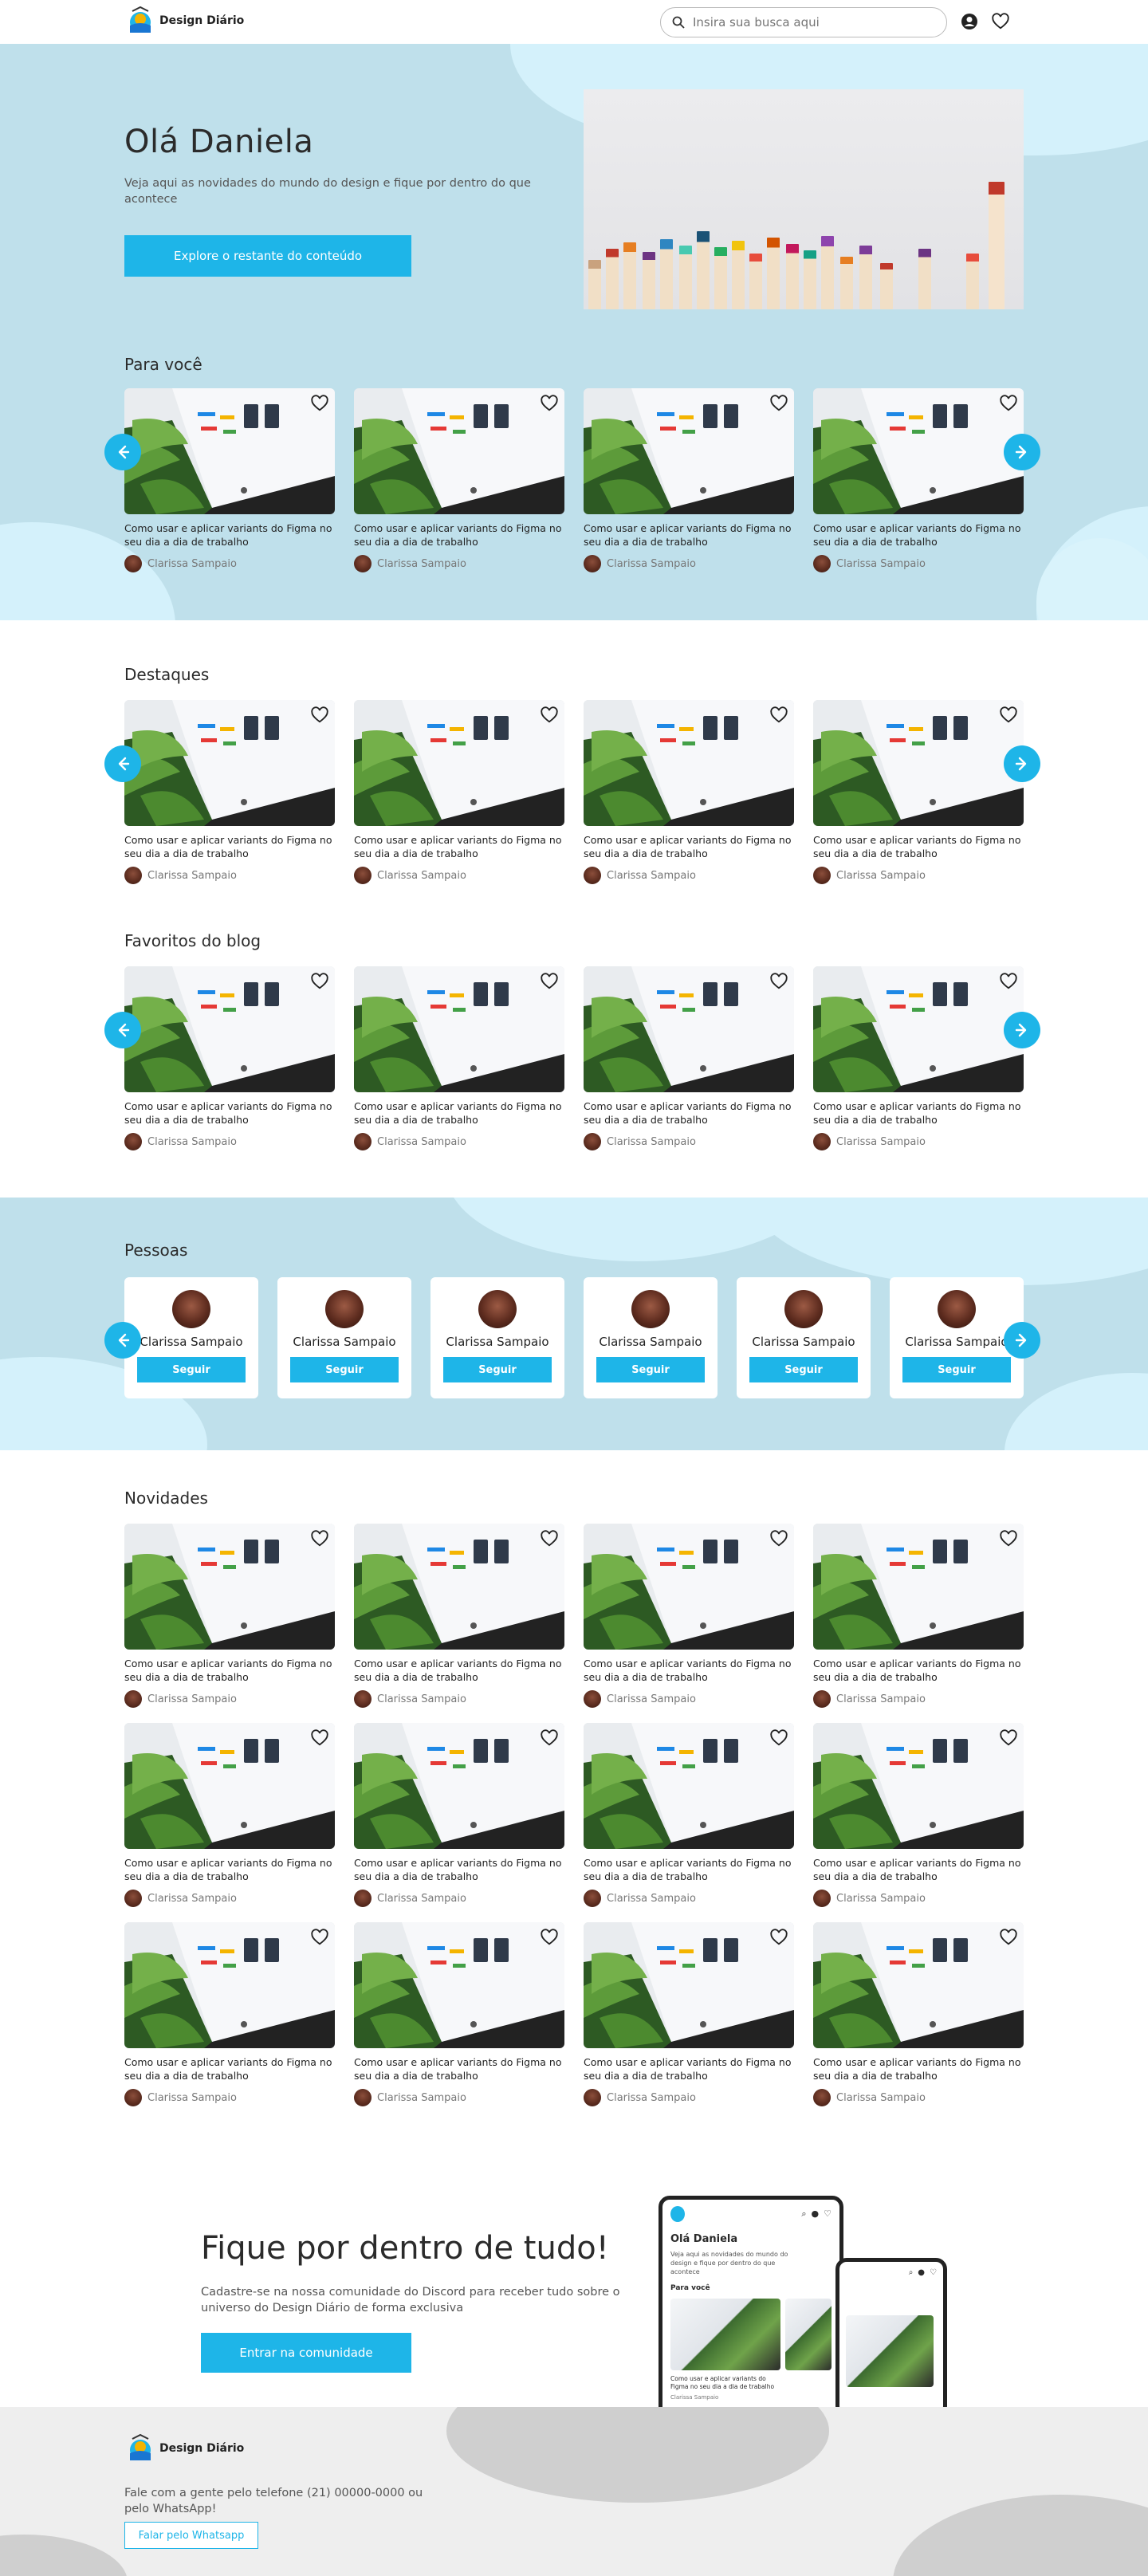 This screenshot has width=1148, height=2576. I want to click on favorites-heart-icon, so click(1000, 22).